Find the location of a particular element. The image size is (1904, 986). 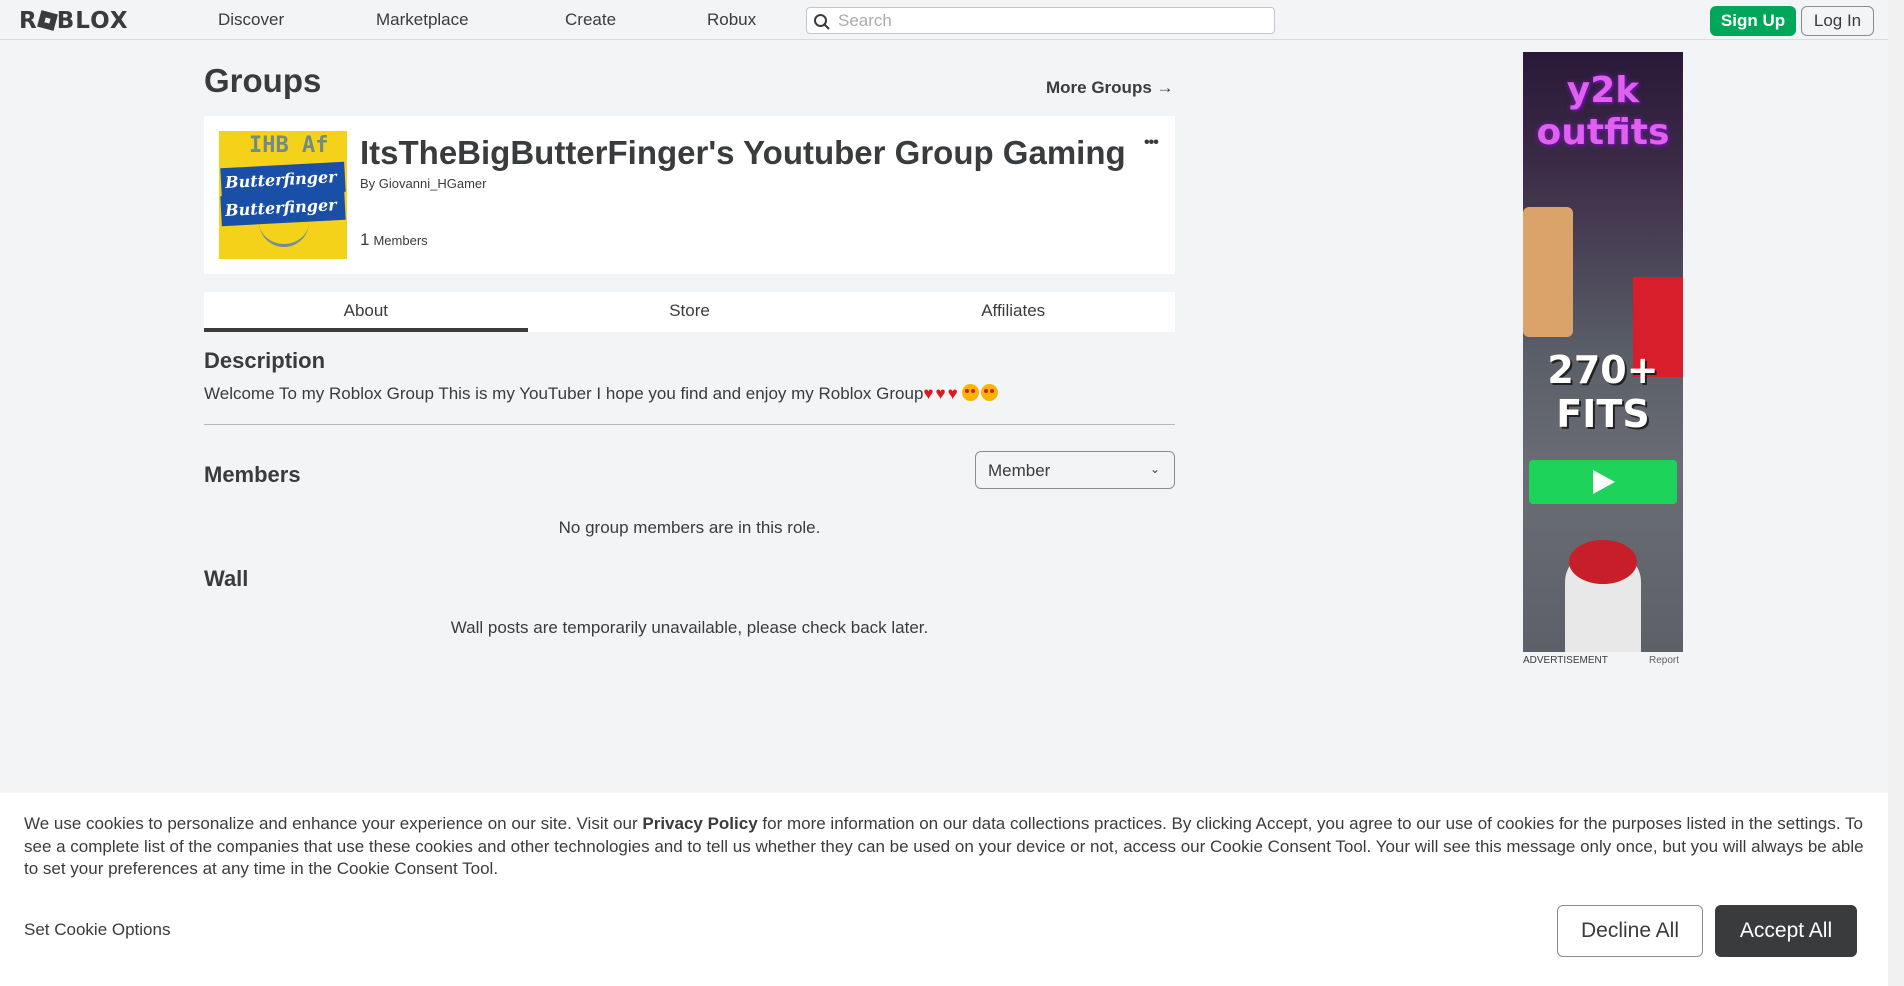

search-icon is located at coordinates (822, 22).